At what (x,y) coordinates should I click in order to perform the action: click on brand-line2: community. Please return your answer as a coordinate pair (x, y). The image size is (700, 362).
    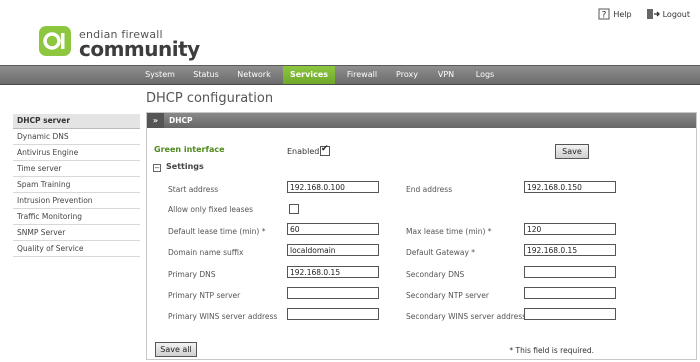
    Looking at the image, I should click on (139, 49).